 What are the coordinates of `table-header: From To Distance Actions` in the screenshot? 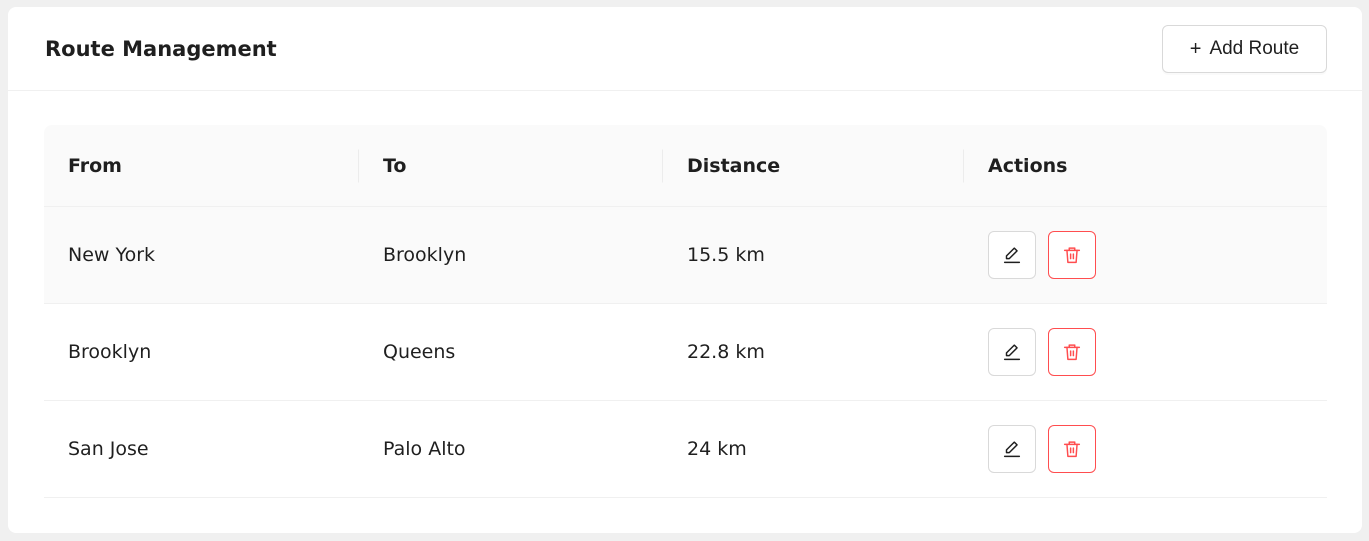 It's located at (685, 166).